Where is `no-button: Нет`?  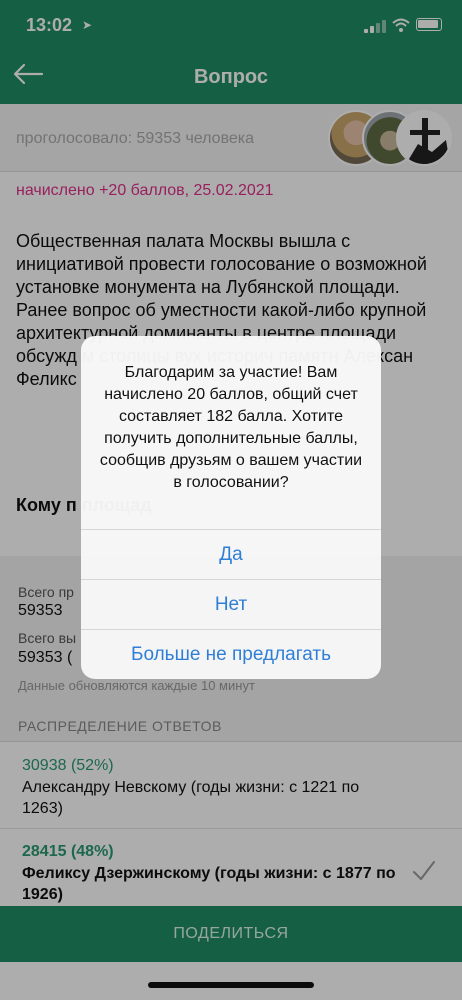 no-button: Нет is located at coordinates (231, 604).